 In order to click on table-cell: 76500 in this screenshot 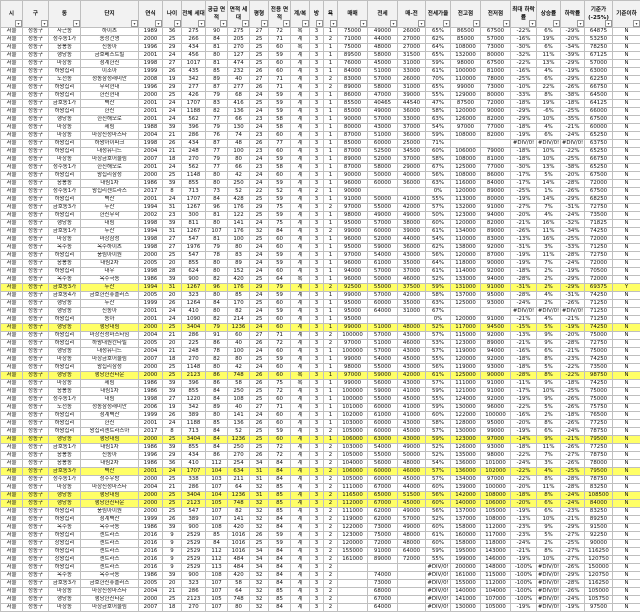, I will do `click(599, 416)`.